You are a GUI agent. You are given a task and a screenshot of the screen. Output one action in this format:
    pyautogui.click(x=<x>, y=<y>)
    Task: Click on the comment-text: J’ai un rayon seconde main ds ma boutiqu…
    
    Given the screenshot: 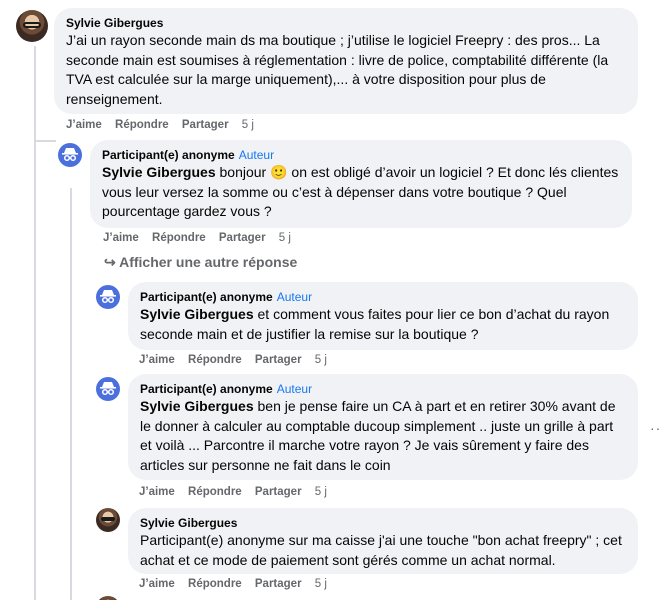 What is the action you would take?
    pyautogui.click(x=337, y=69)
    